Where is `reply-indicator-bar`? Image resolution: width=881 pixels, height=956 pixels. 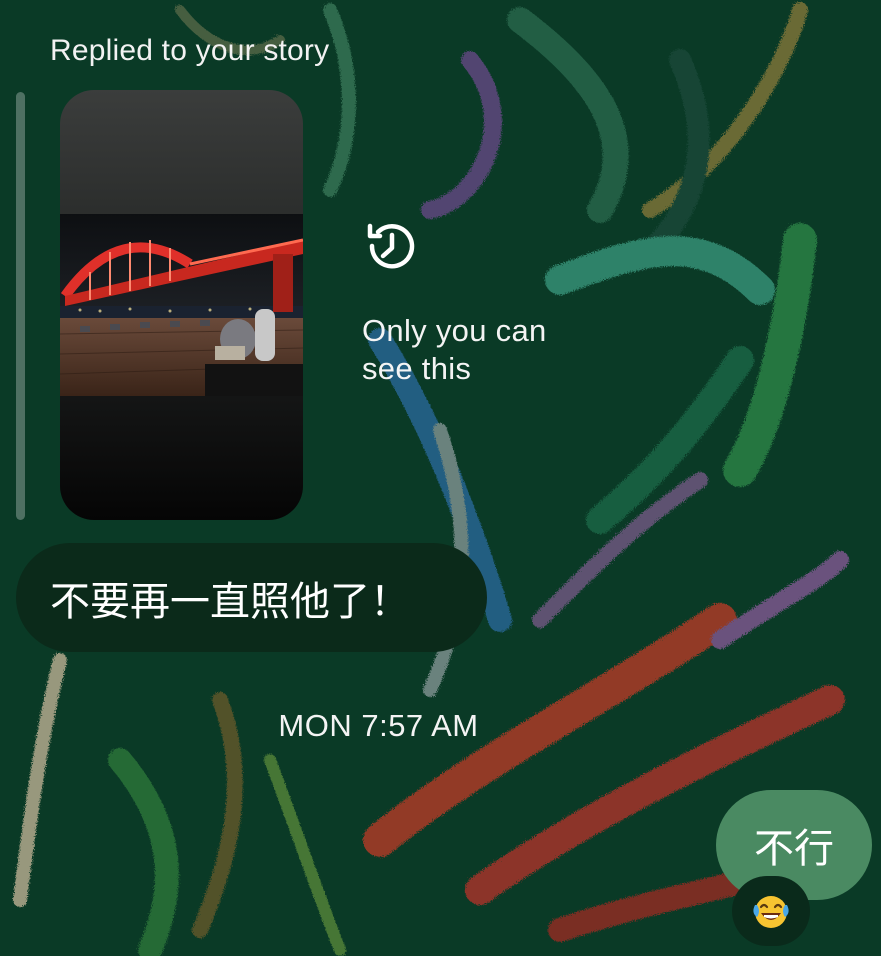 reply-indicator-bar is located at coordinates (20, 306).